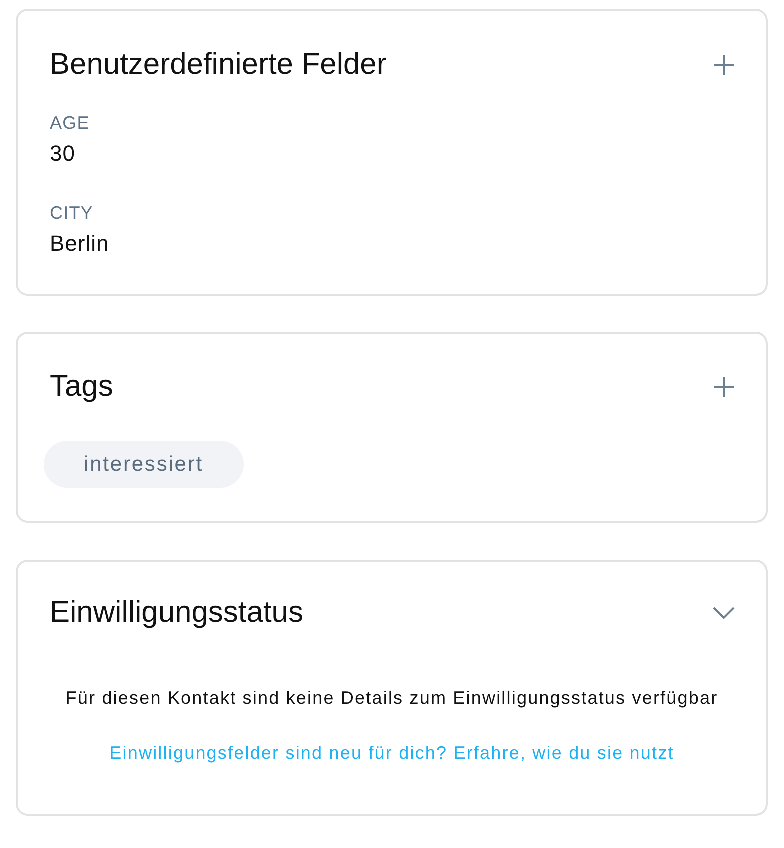 This screenshot has width=784, height=848. What do you see at coordinates (80, 244) in the screenshot?
I see `field-value: Berlin` at bounding box center [80, 244].